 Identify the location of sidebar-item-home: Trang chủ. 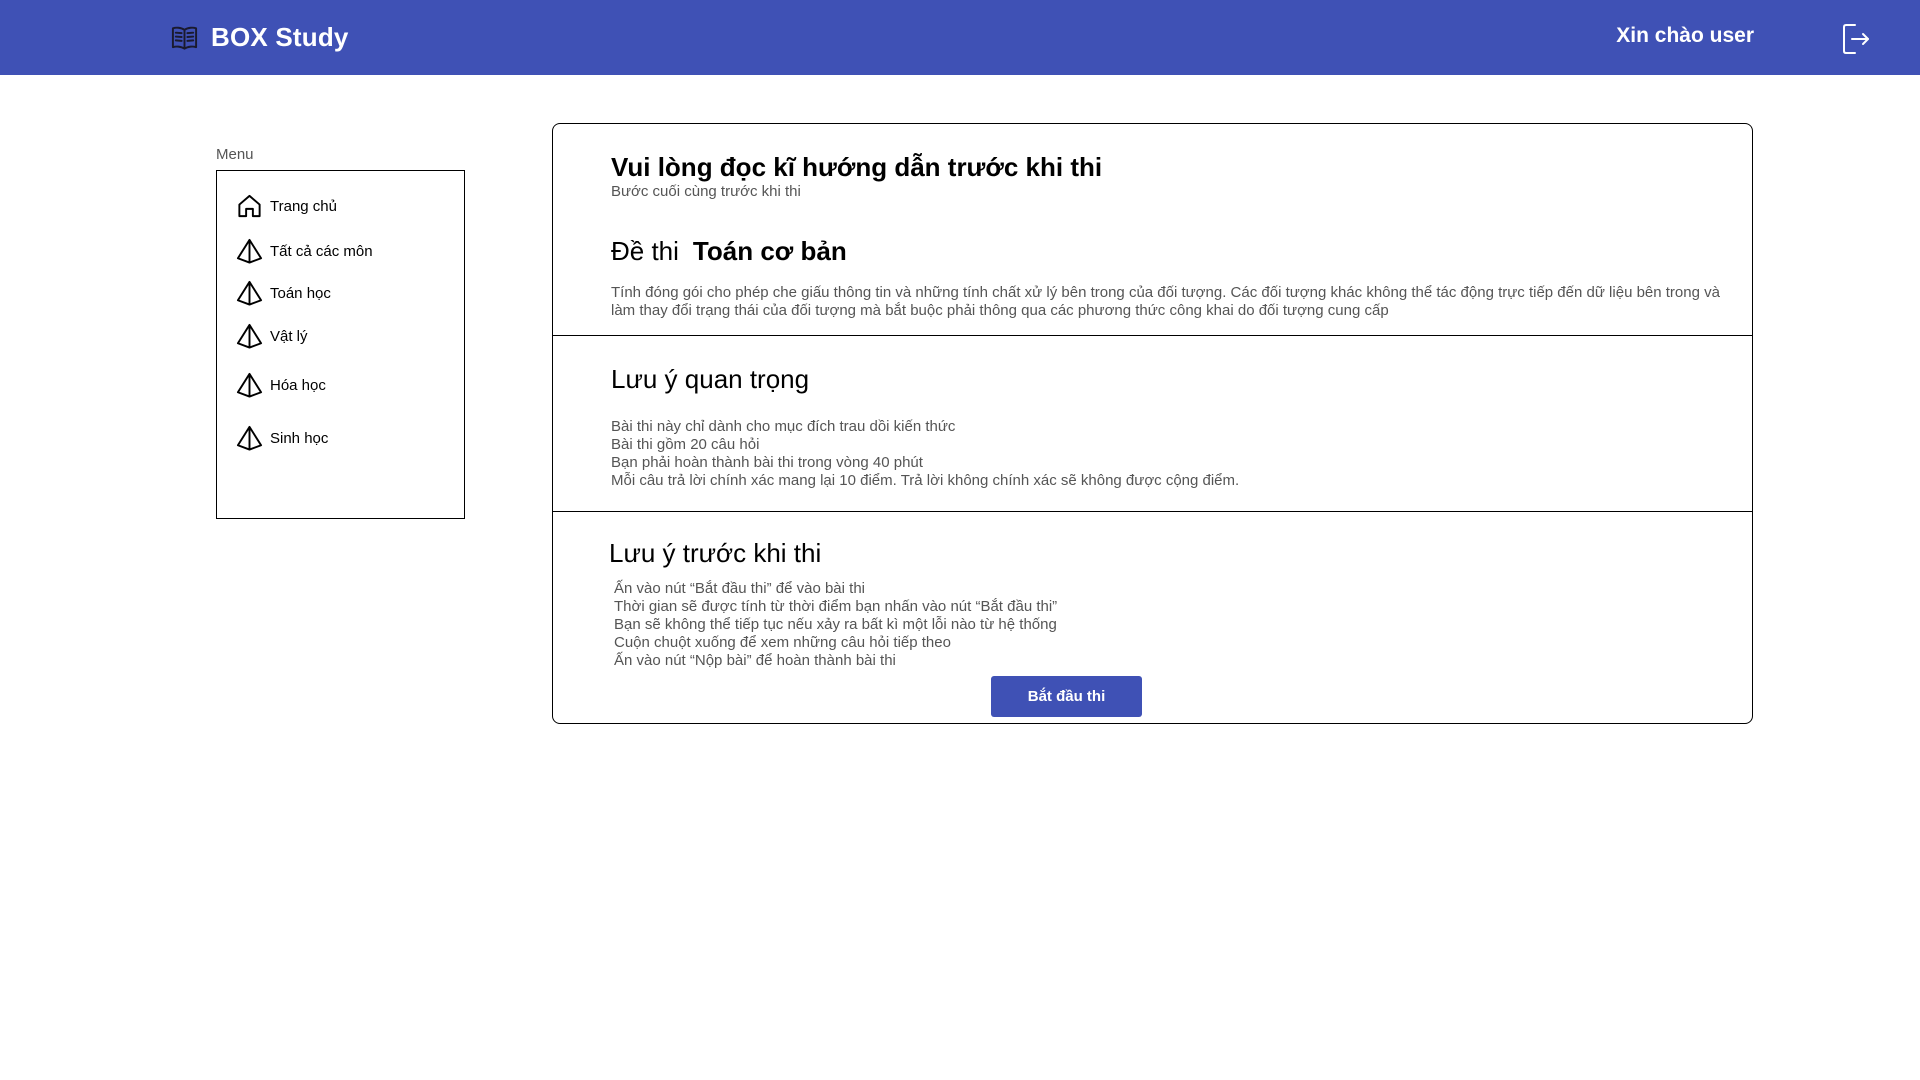
(286, 206).